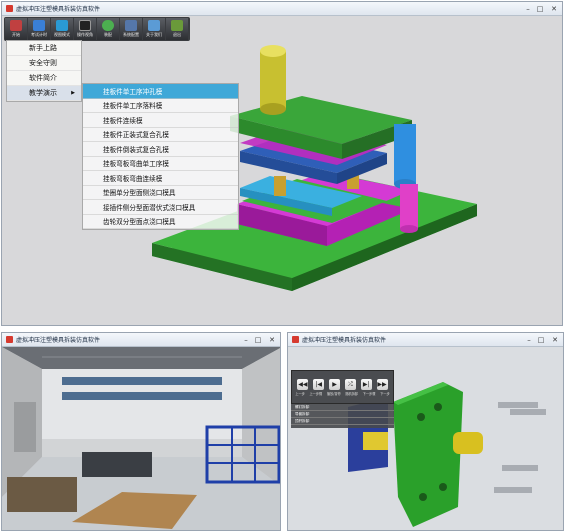 This screenshot has height=532, width=565. I want to click on submenu-arrow-icon: ▶, so click(73, 93).